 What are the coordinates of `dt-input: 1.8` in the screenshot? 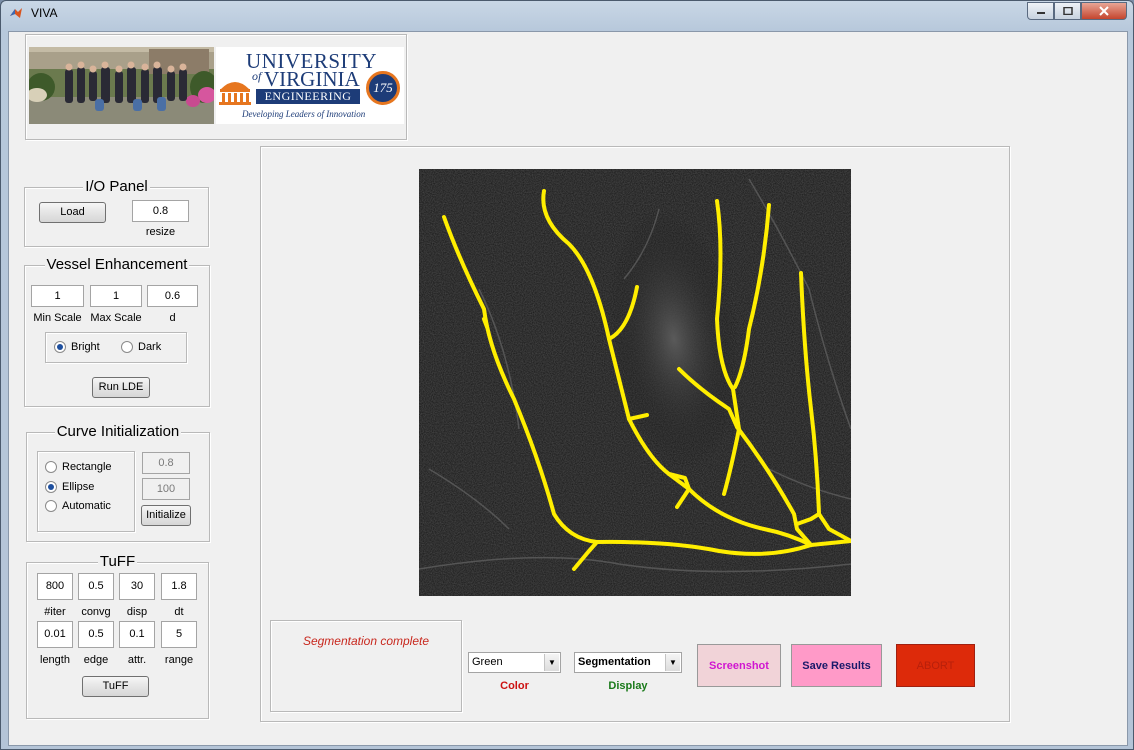 It's located at (179, 586).